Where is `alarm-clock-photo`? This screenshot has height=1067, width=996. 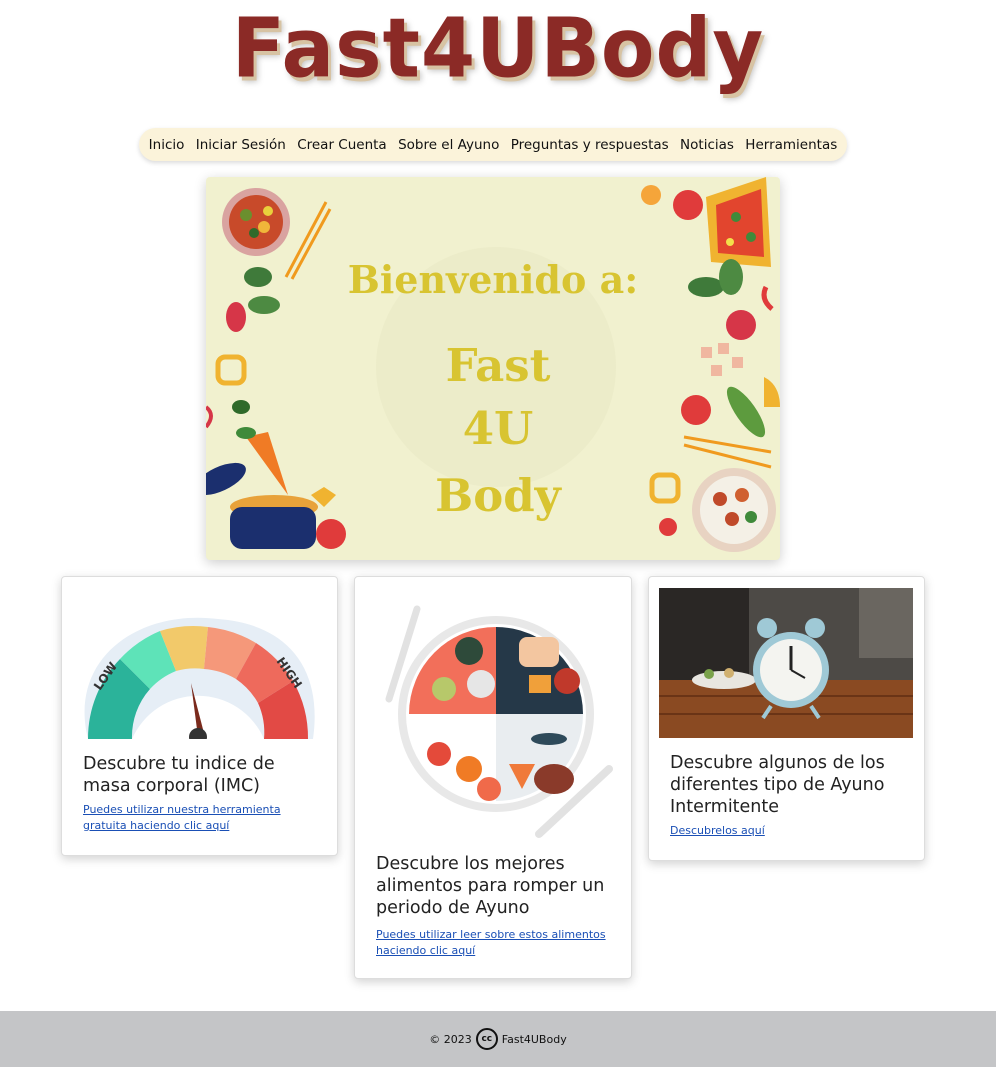 alarm-clock-photo is located at coordinates (786, 663).